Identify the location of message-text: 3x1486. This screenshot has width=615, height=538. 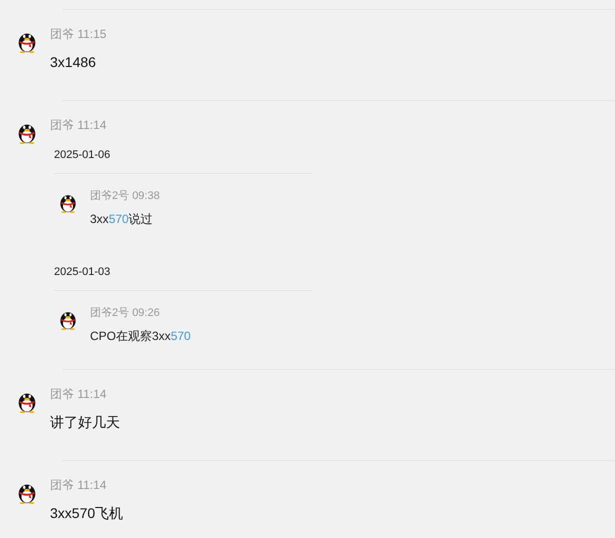
(73, 62).